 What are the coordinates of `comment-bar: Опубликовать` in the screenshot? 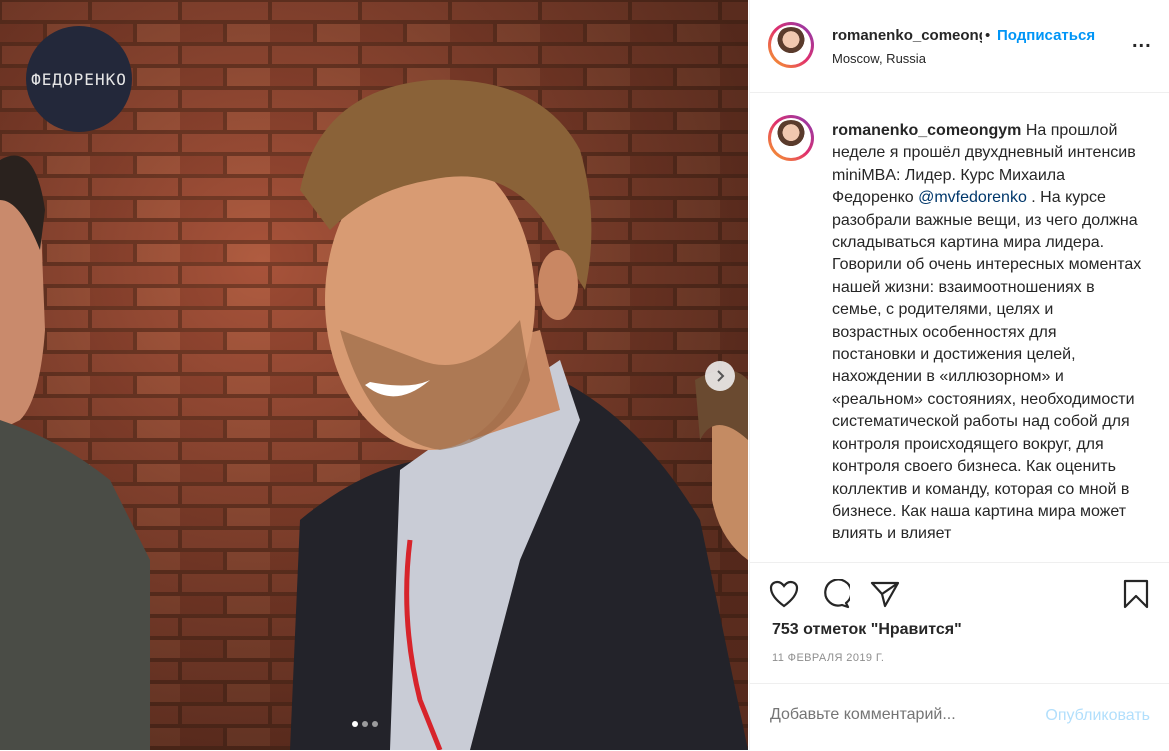 It's located at (959, 717).